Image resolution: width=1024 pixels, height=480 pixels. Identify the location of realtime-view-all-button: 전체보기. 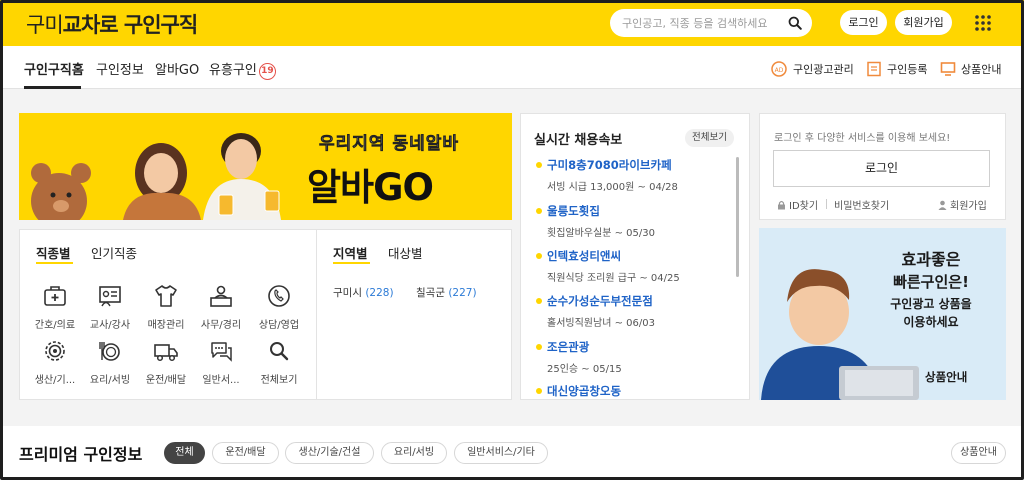
(709, 138).